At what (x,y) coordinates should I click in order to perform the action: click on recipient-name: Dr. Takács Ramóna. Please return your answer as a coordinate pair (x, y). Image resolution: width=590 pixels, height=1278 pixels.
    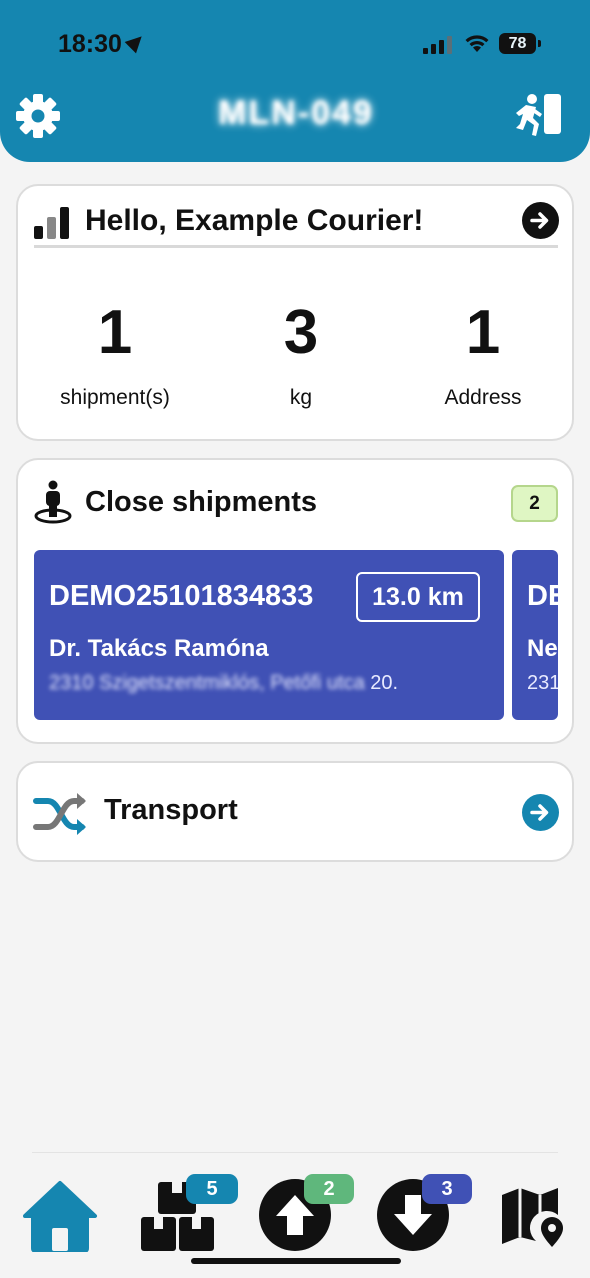
    Looking at the image, I should click on (159, 648).